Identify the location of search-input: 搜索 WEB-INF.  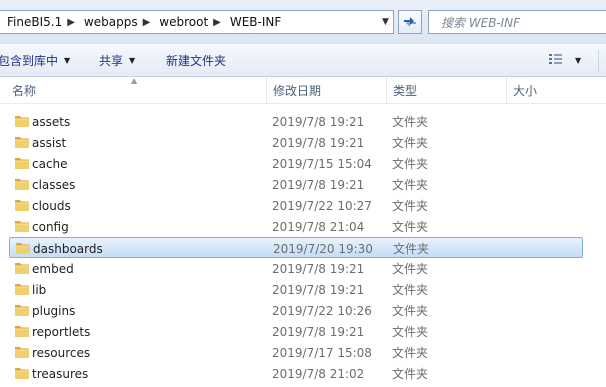
(517, 22).